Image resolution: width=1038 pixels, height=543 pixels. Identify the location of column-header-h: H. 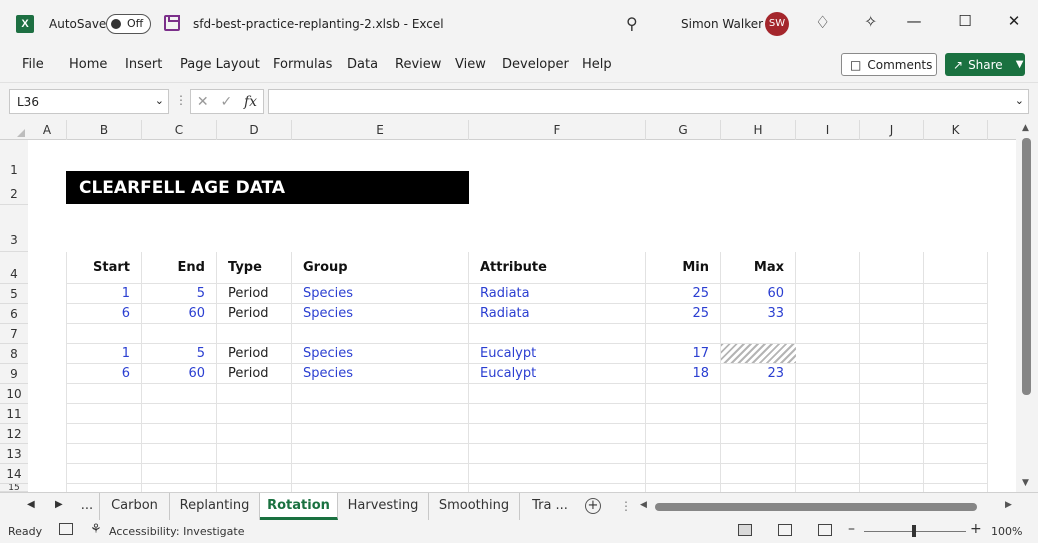
(758, 130).